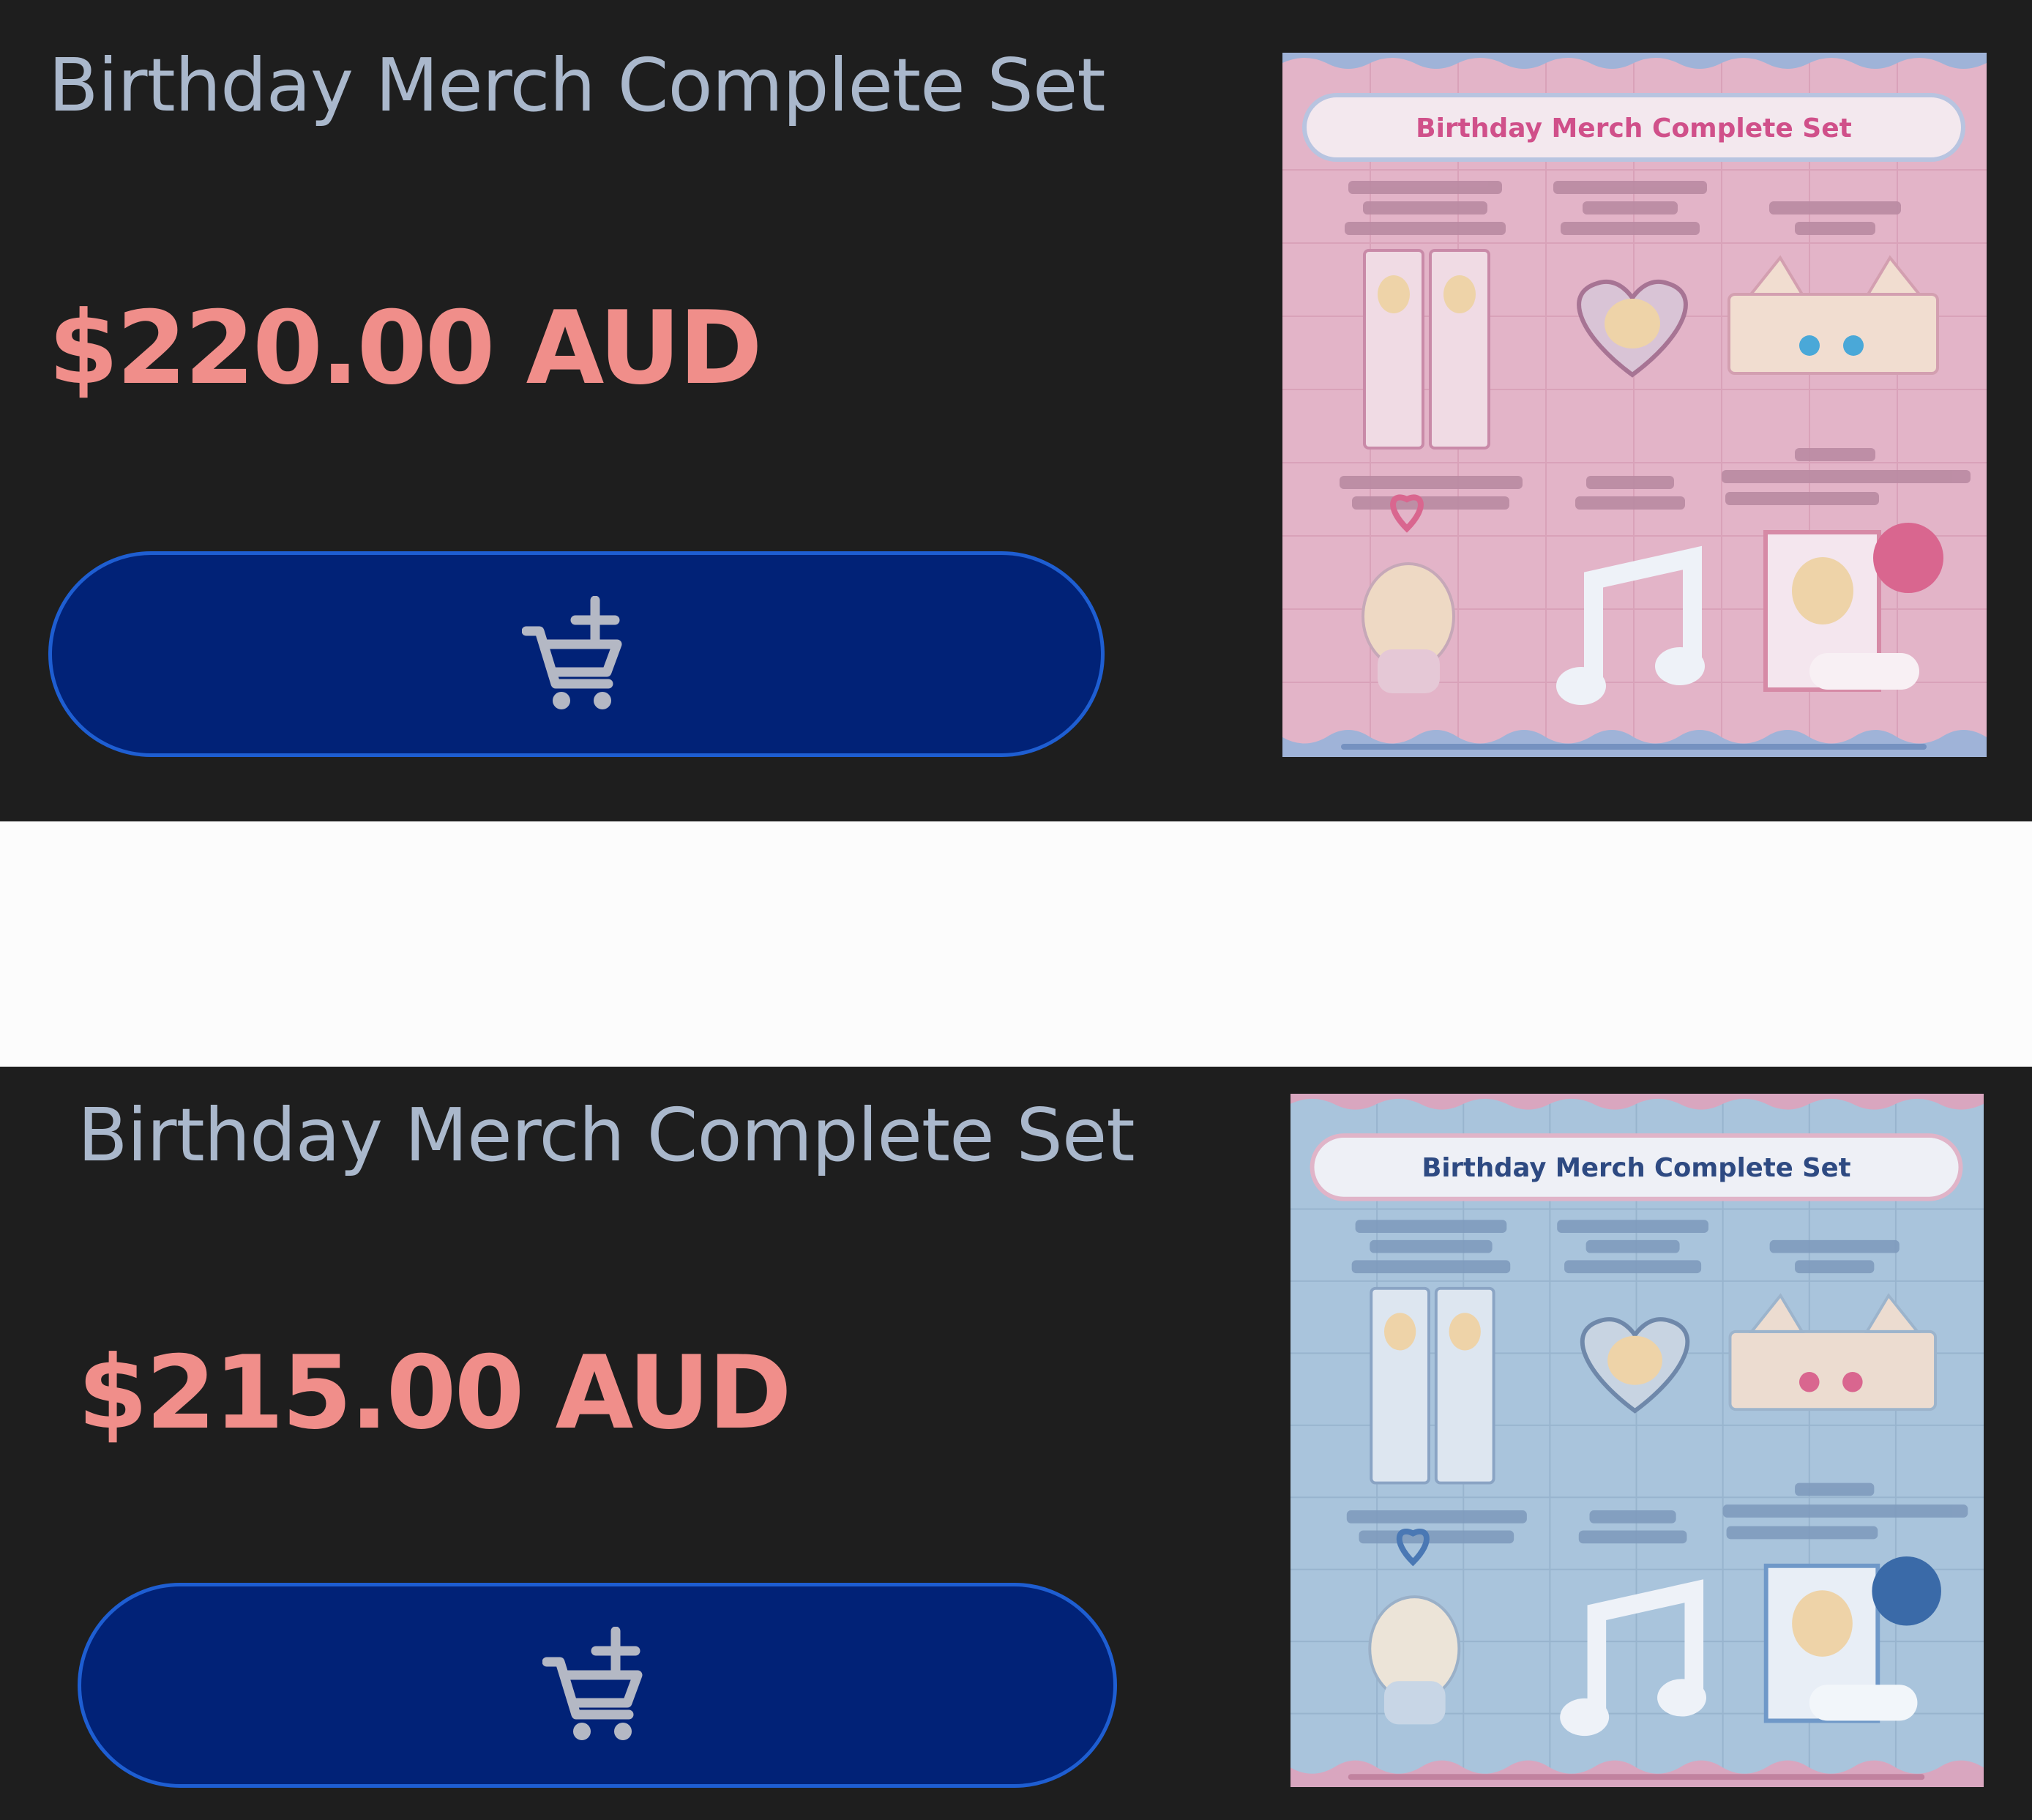 The width and height of the screenshot is (2032, 1820). What do you see at coordinates (405, 348) in the screenshot?
I see `product-price: $220.00 AUD` at bounding box center [405, 348].